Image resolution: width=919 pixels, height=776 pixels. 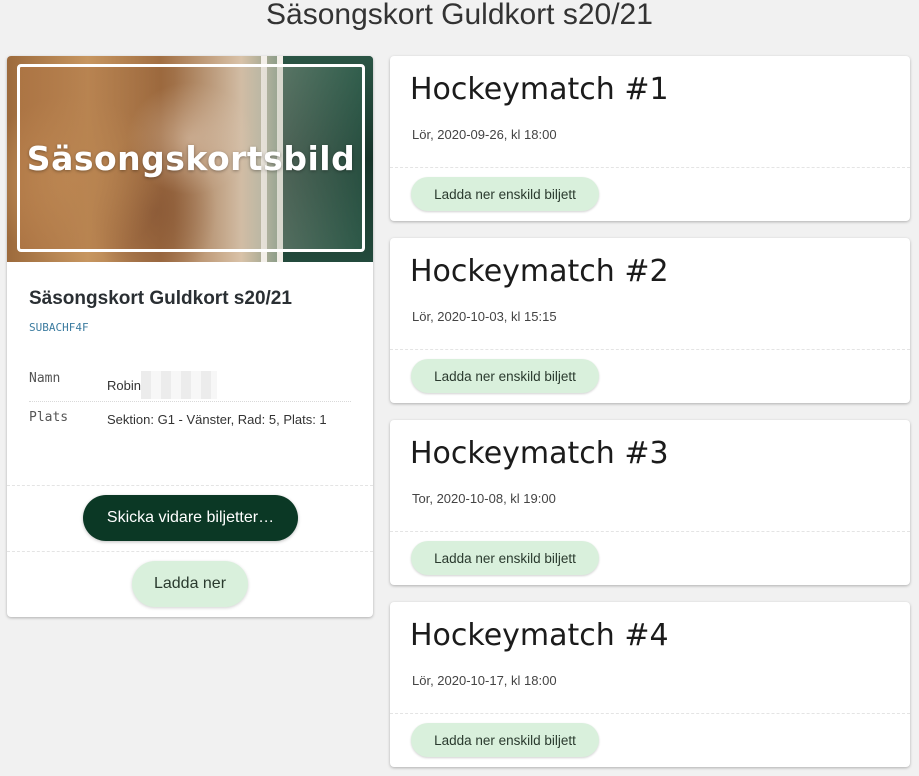 What do you see at coordinates (484, 316) in the screenshot?
I see `match-date: Lör, 2020-10-03, kl 15:15` at bounding box center [484, 316].